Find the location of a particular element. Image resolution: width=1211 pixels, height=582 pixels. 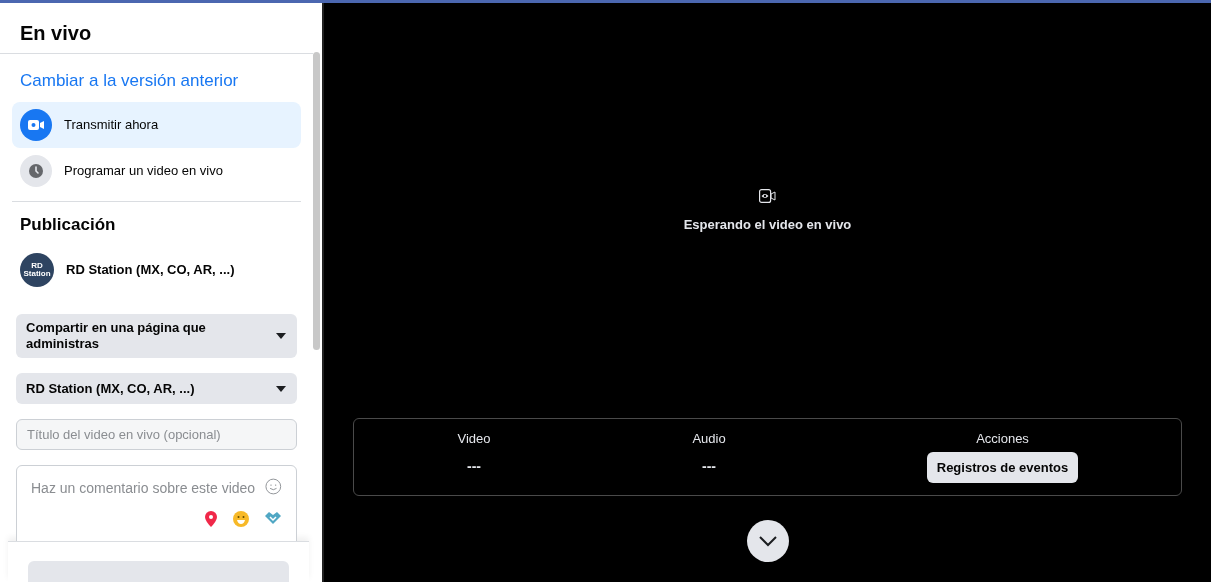

page-name: RD Station (MX, CO, AR, ...) is located at coordinates (150, 270).